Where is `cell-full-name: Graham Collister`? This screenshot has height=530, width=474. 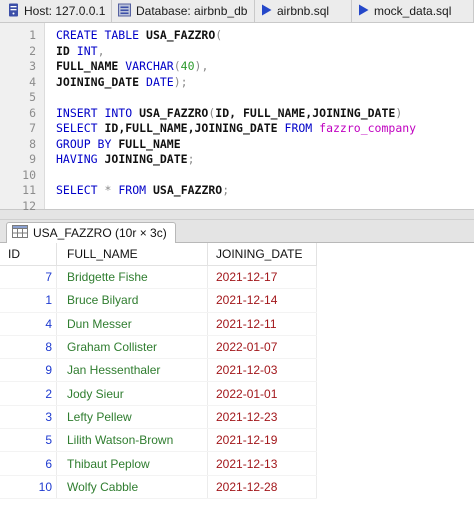
cell-full-name: Graham Collister is located at coordinates (132, 347).